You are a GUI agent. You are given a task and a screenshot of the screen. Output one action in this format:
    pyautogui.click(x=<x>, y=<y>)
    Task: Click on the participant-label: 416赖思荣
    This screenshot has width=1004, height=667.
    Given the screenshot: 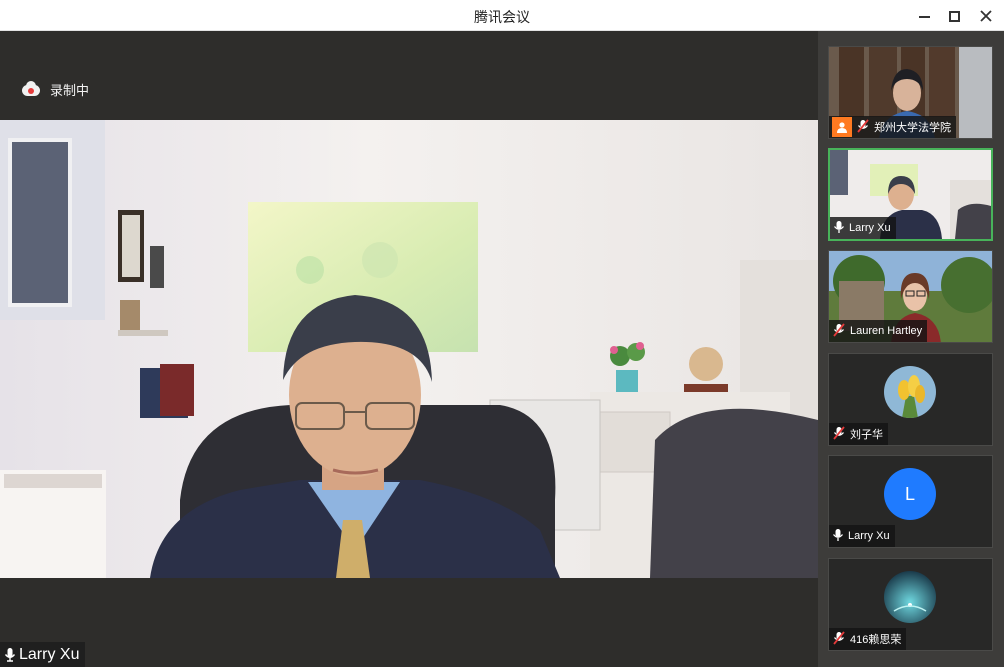 What is the action you would take?
    pyautogui.click(x=868, y=639)
    